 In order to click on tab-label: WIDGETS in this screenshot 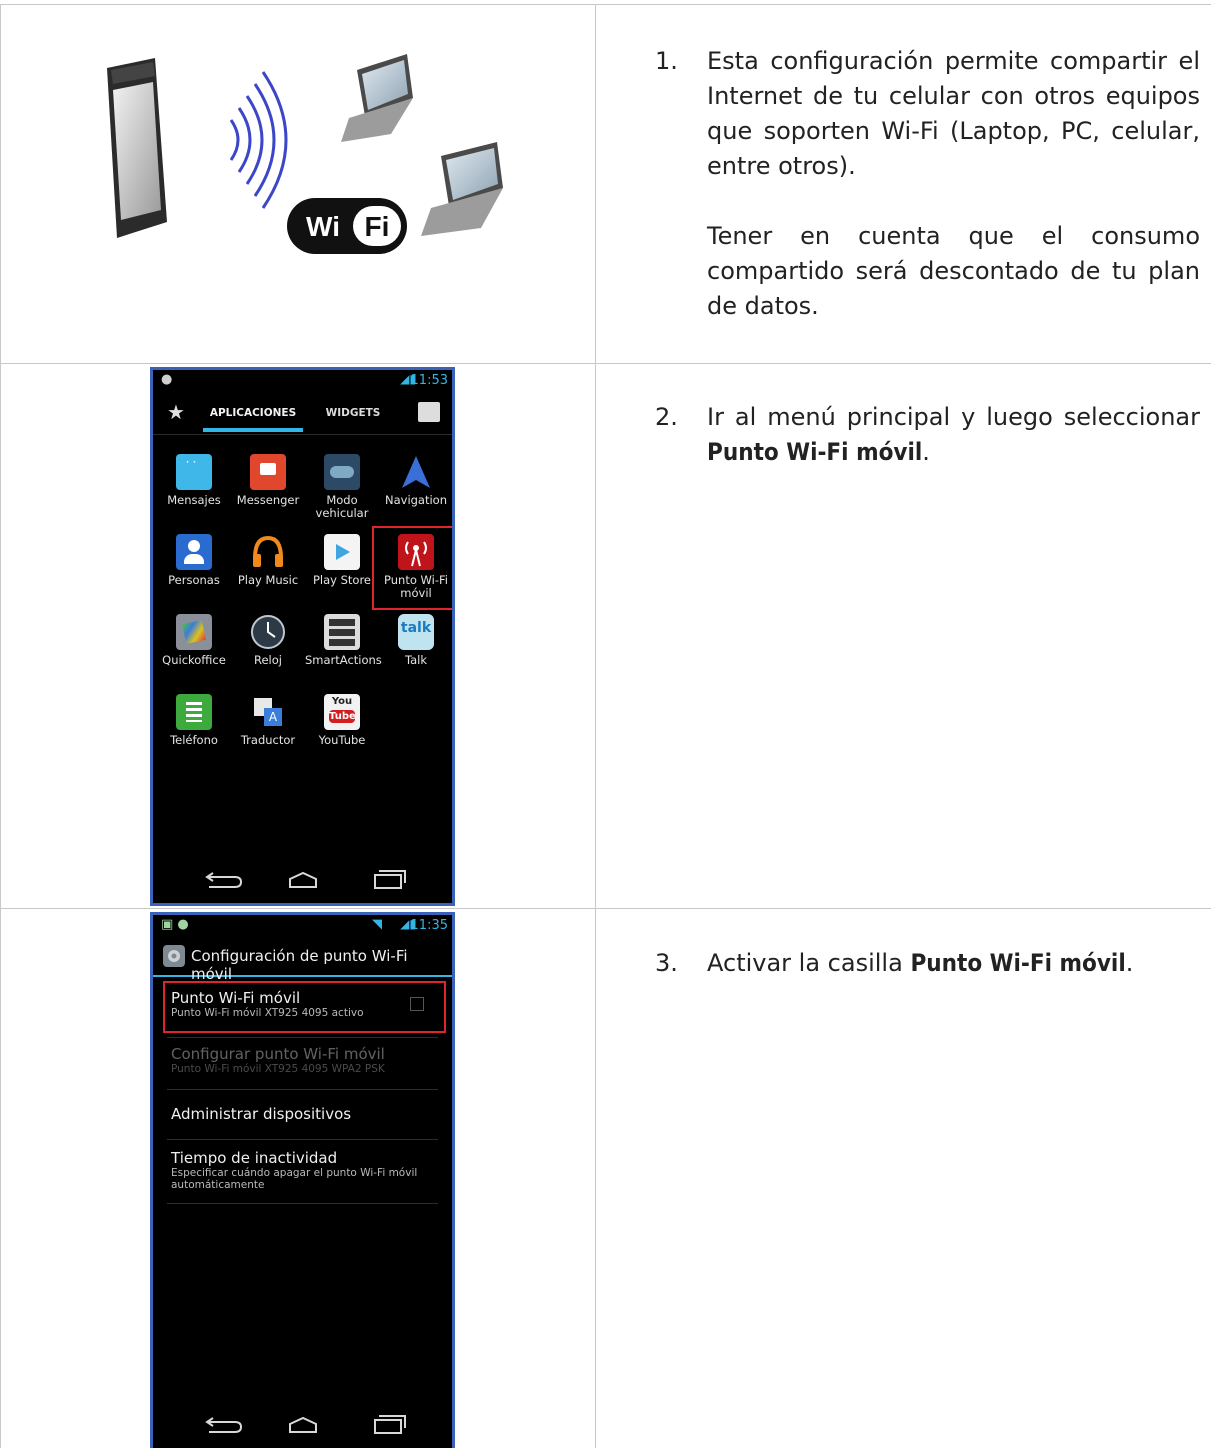, I will do `click(353, 413)`.